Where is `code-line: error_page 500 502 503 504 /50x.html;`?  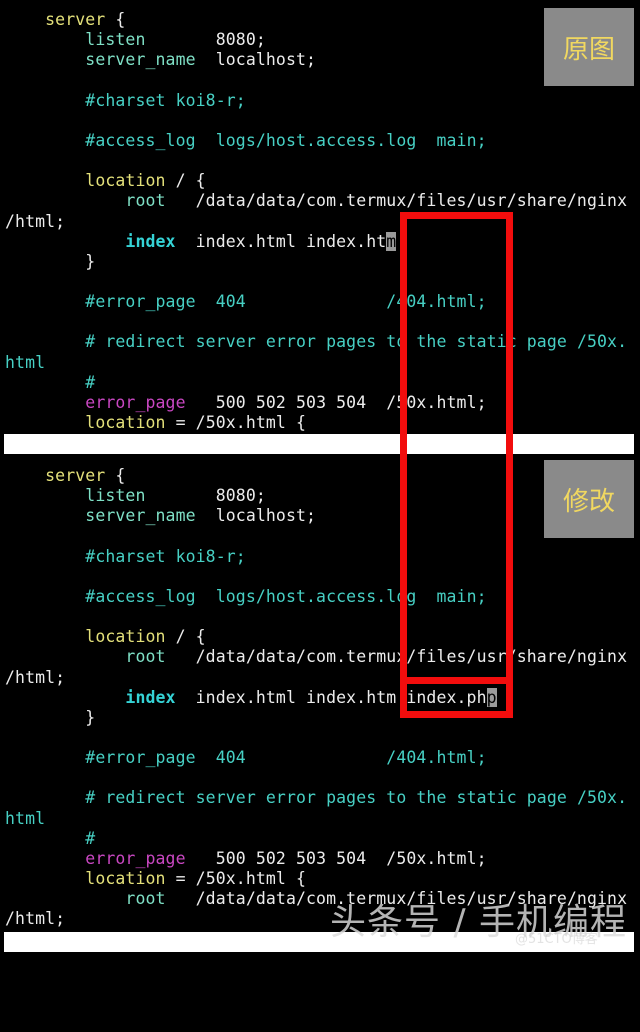 code-line: error_page 500 502 503 504 /50x.html; is located at coordinates (246, 859).